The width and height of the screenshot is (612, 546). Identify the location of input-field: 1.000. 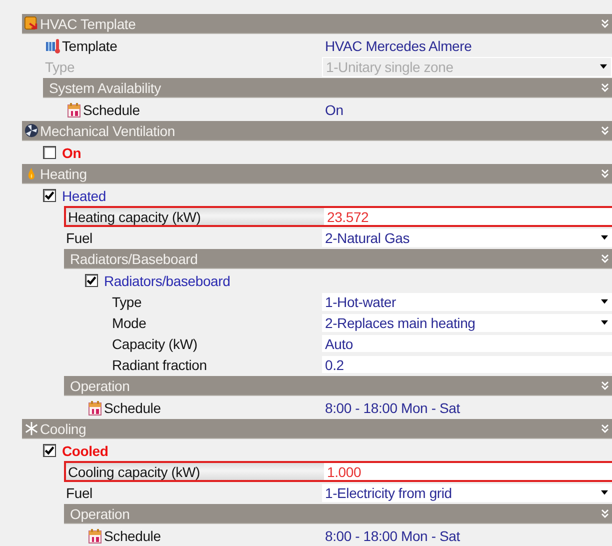
(468, 471).